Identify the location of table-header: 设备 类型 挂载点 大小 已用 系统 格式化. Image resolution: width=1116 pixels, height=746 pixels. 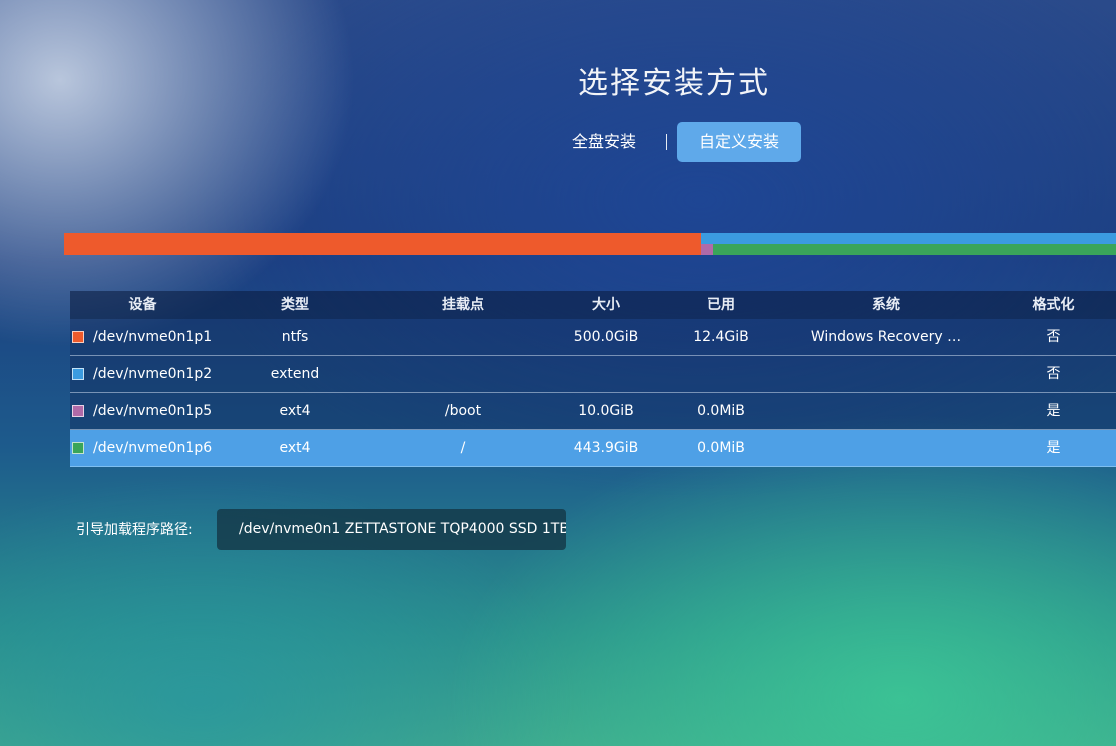
(593, 305).